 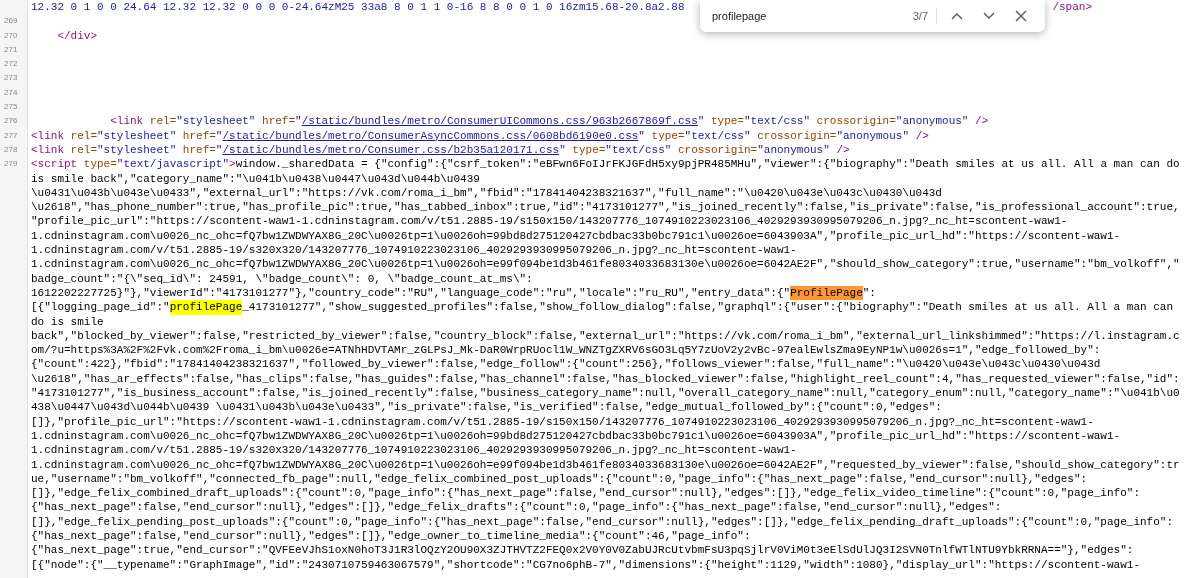 I want to click on script-text: \u0431\u043b\u043e\u0433","external_url":"https://vk.com/roma_i_bm","fbid":"17841404238321637","full_name":"\u0420\u043e\u043c\u0430\u043d, so click(x=486, y=193).